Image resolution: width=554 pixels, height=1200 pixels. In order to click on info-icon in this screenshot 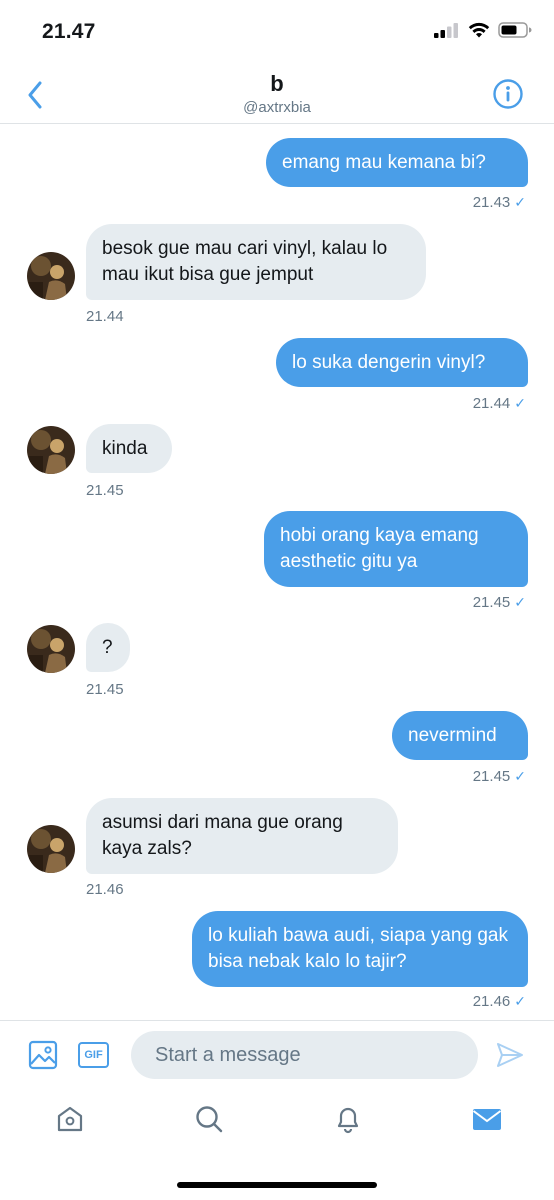, I will do `click(508, 94)`.